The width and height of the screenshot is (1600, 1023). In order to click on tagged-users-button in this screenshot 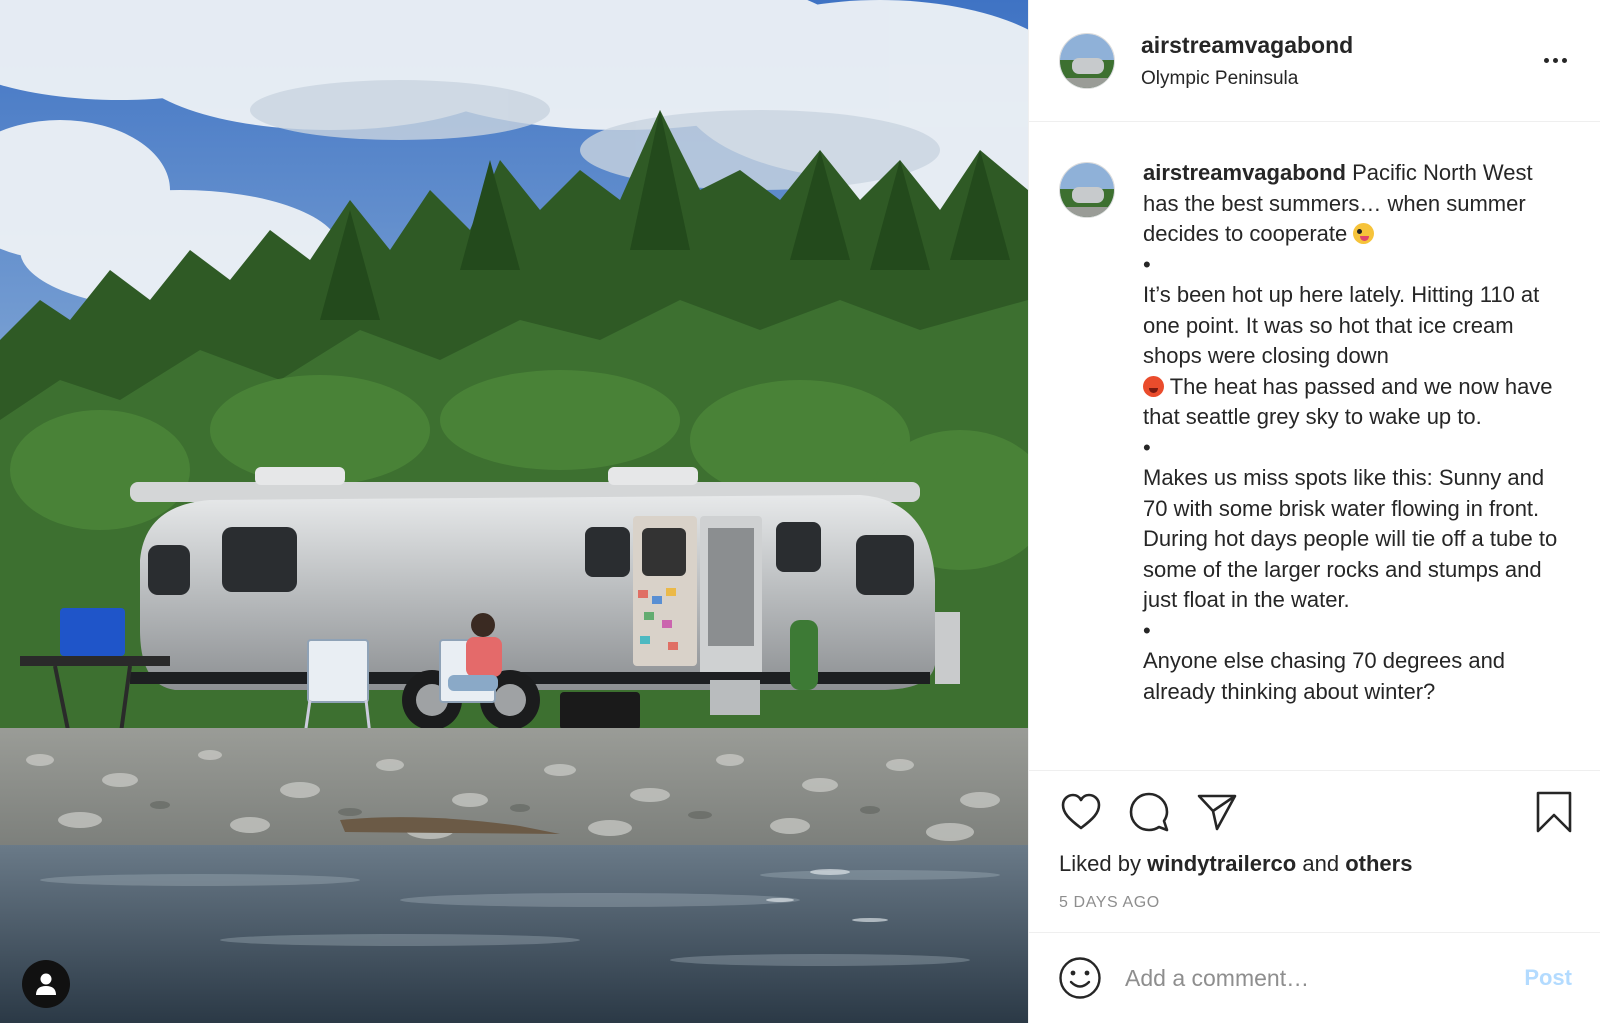, I will do `click(46, 984)`.